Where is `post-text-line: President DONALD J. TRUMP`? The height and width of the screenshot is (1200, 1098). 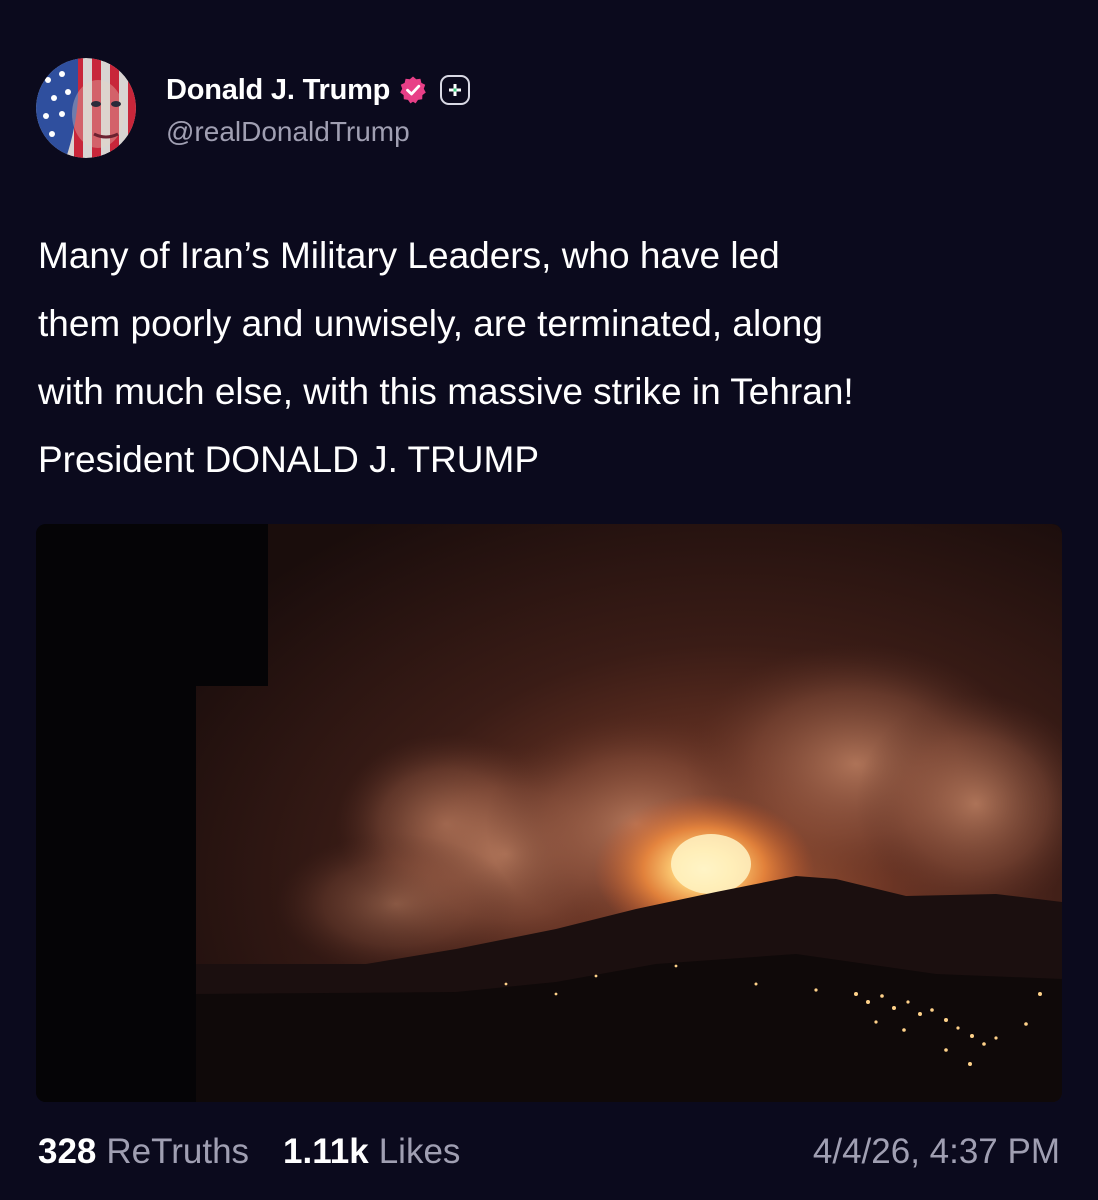
post-text-line: President DONALD J. TRUMP is located at coordinates (288, 459).